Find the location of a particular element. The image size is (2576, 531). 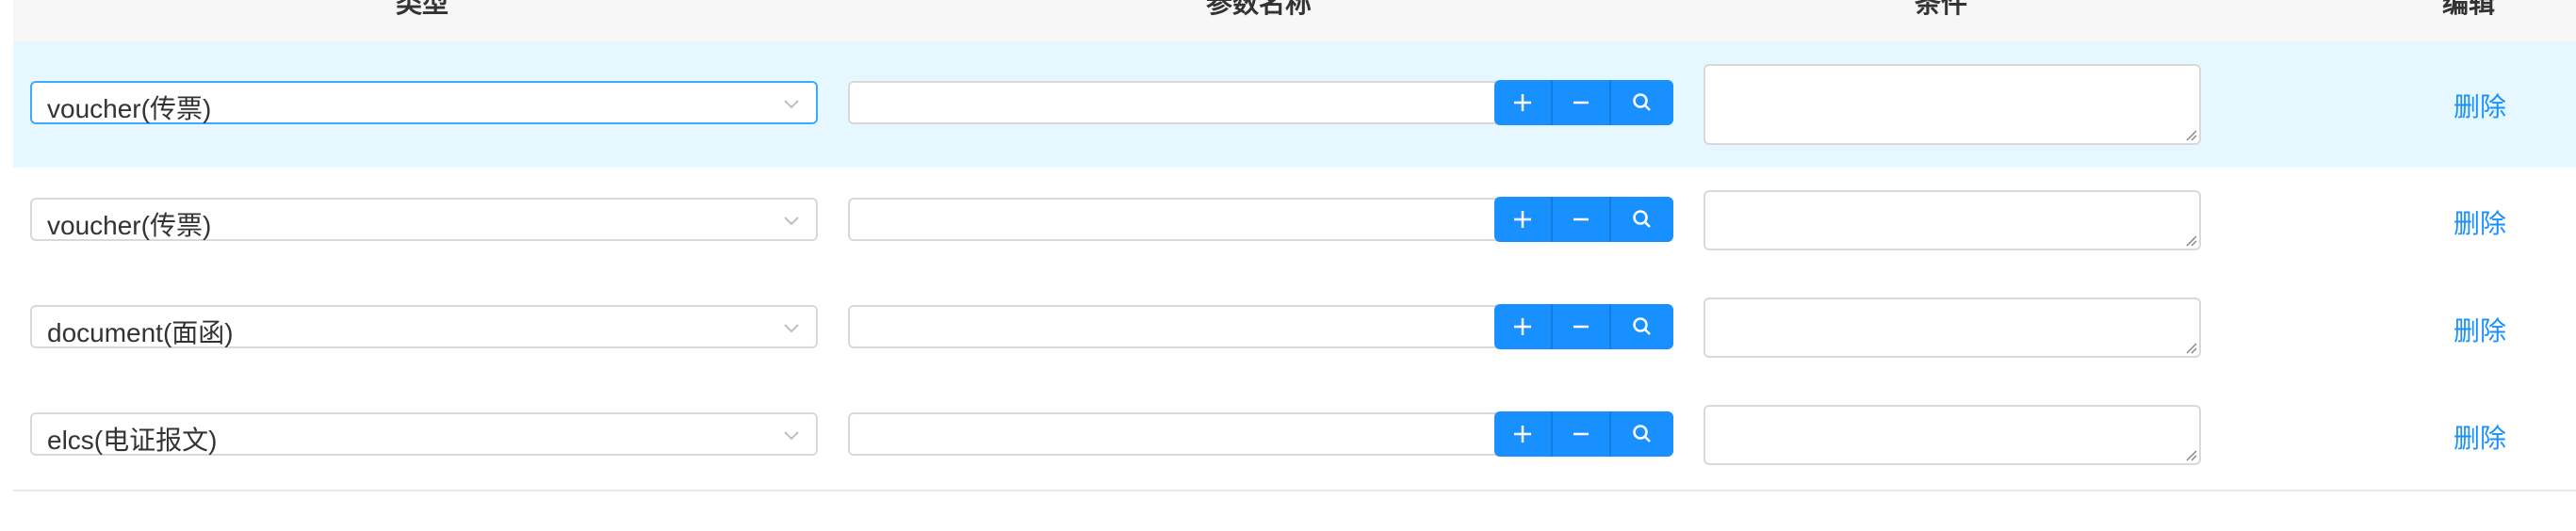

type-select-value: elcs(电证报文) is located at coordinates (132, 441).